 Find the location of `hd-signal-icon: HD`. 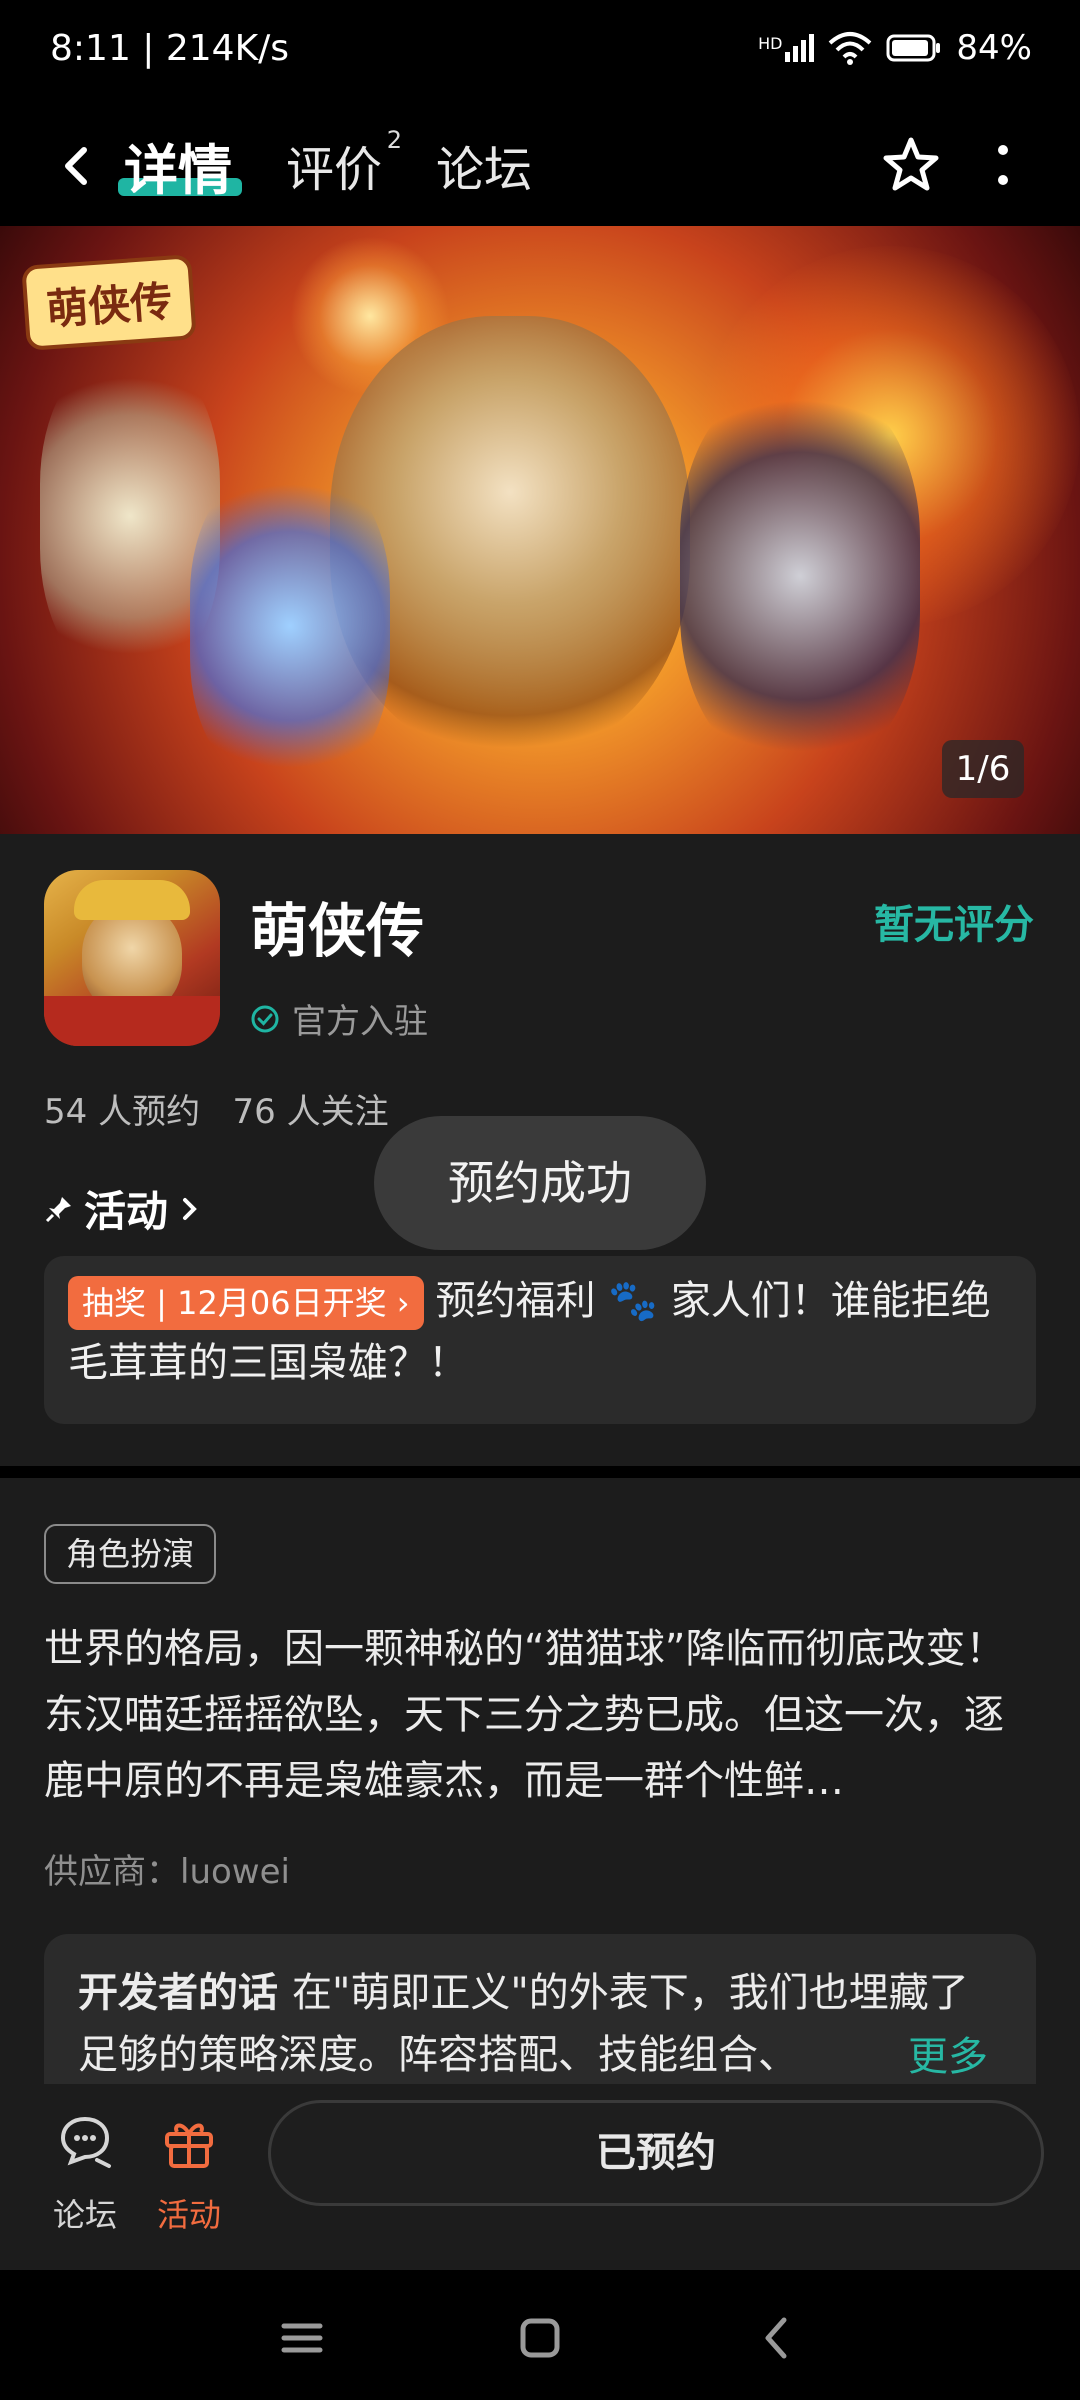

hd-signal-icon: HD is located at coordinates (786, 48).